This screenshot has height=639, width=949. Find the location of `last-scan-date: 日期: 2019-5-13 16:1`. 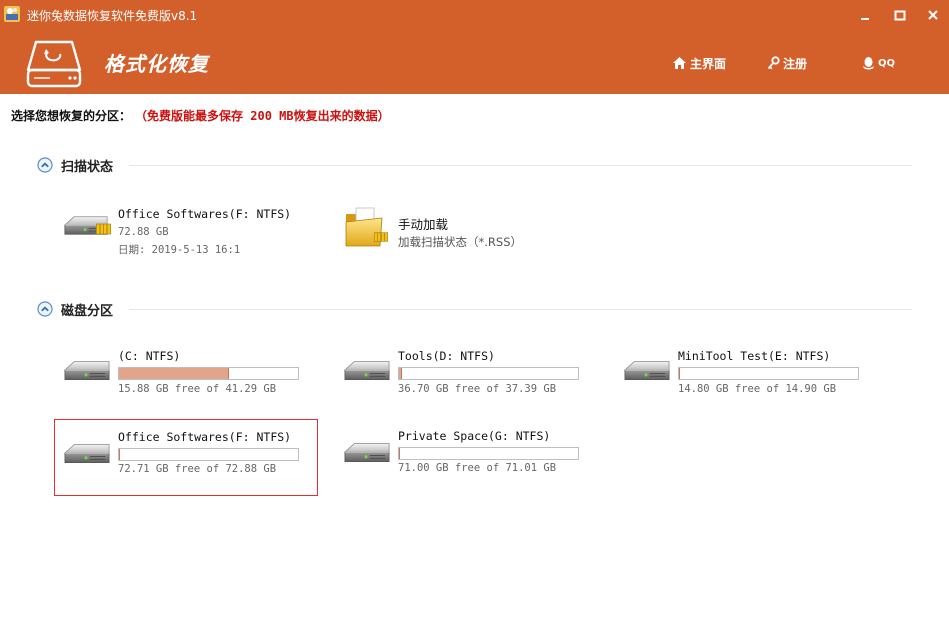

last-scan-date: 日期: 2019-5-13 16:1 is located at coordinates (179, 250).